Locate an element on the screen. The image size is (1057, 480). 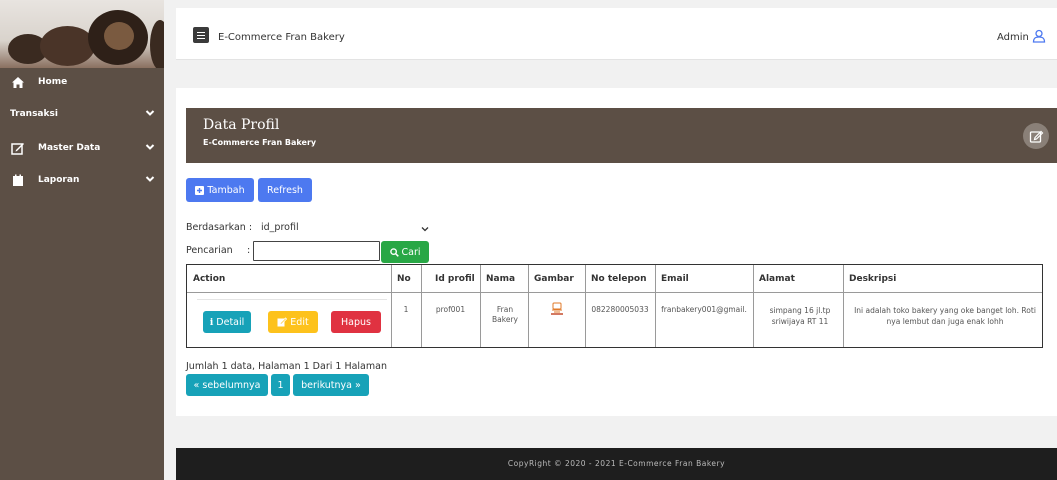
admin-label: Admin is located at coordinates (1013, 37).